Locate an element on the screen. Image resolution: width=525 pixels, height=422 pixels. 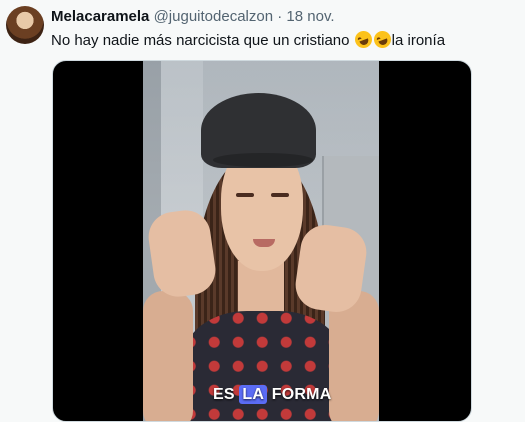
tweet-date: 18 nov. is located at coordinates (310, 16).